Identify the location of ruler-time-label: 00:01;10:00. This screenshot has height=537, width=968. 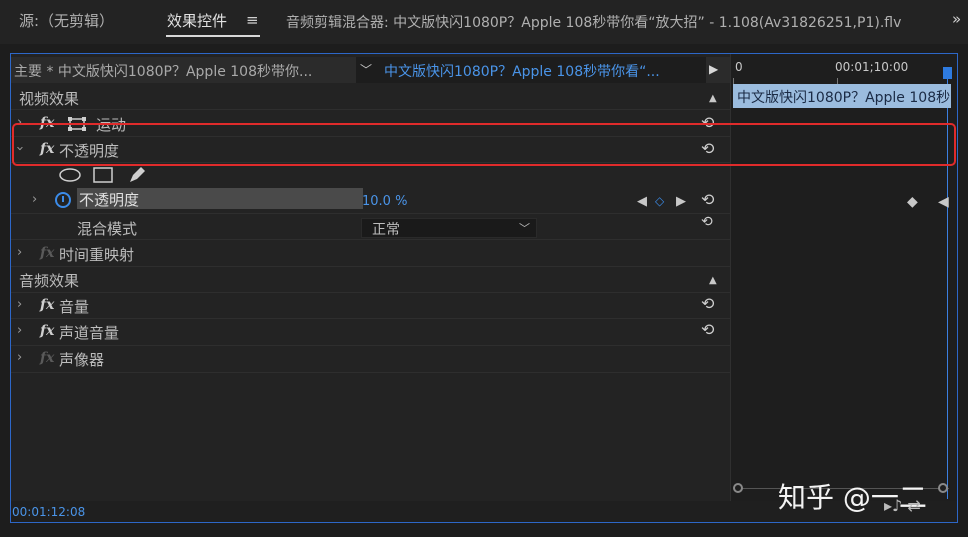
(872, 67).